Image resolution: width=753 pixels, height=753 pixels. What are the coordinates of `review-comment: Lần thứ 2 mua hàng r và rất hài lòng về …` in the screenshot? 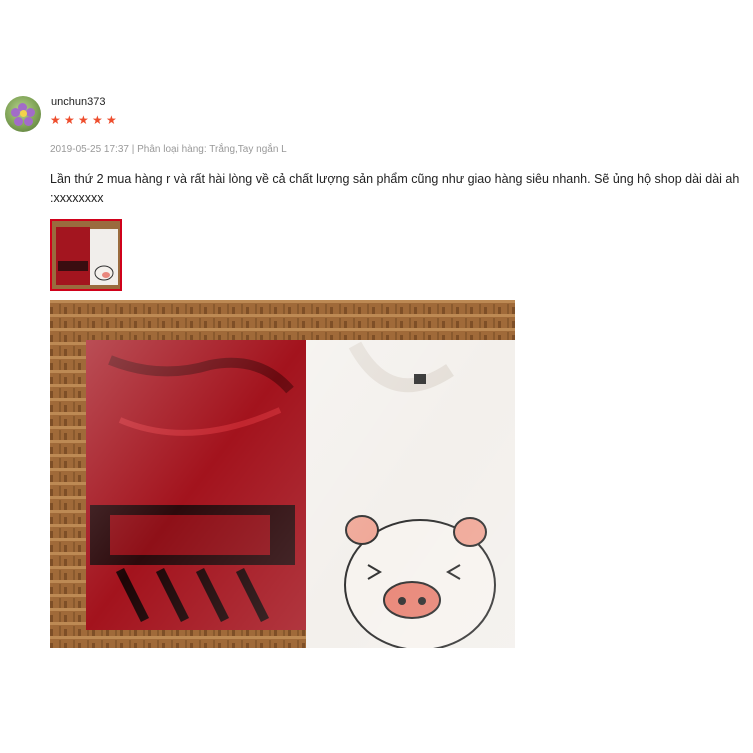 It's located at (400, 189).